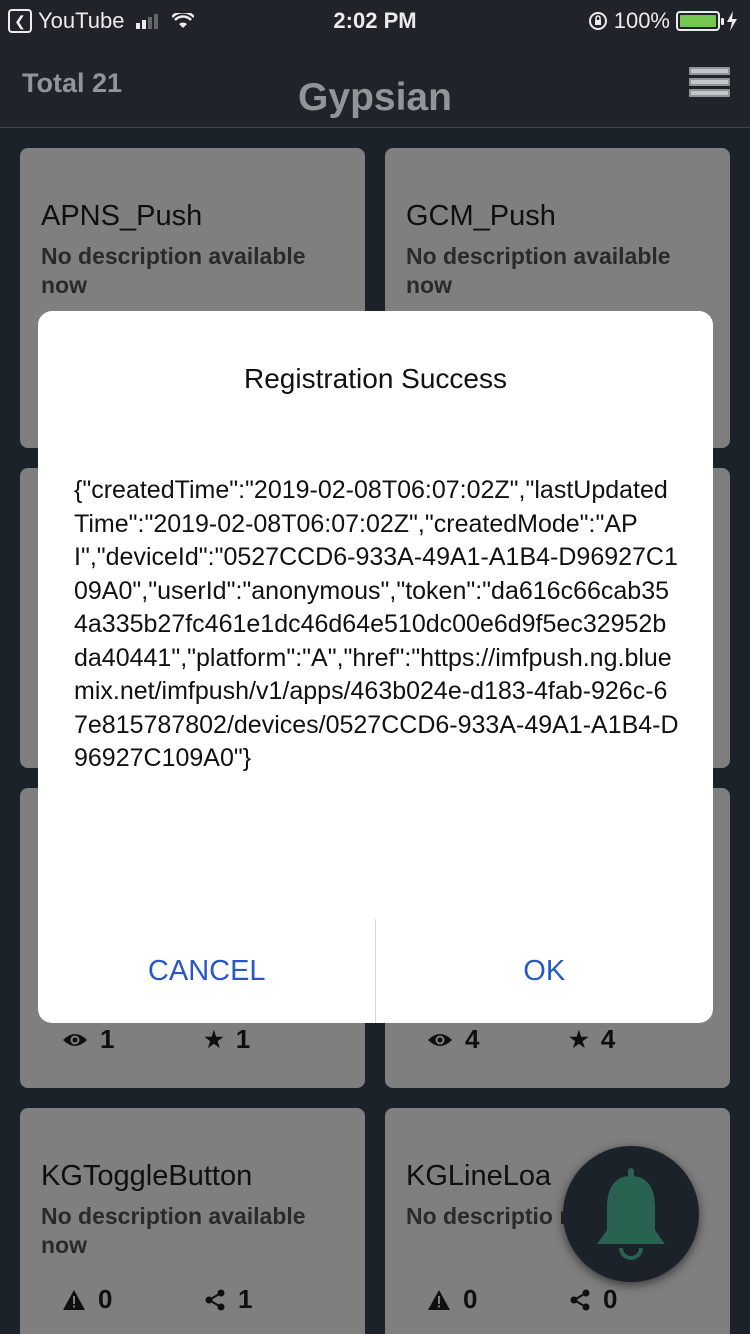 This screenshot has height=1334, width=750. Describe the element at coordinates (207, 971) in the screenshot. I see `cancel-button: CANCEL` at that location.